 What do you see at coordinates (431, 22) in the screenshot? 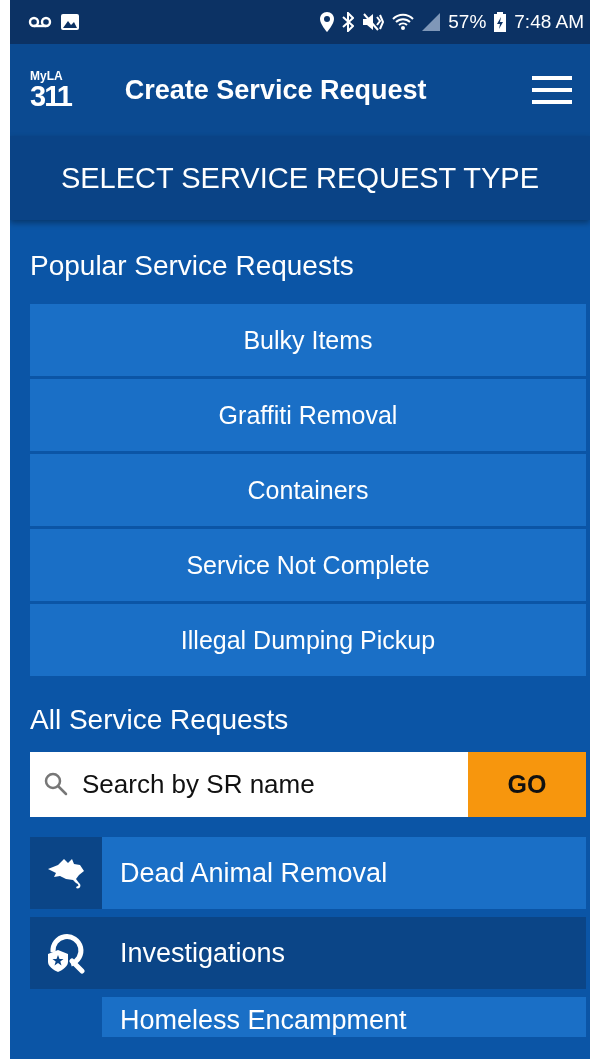
I see `signal-icon` at bounding box center [431, 22].